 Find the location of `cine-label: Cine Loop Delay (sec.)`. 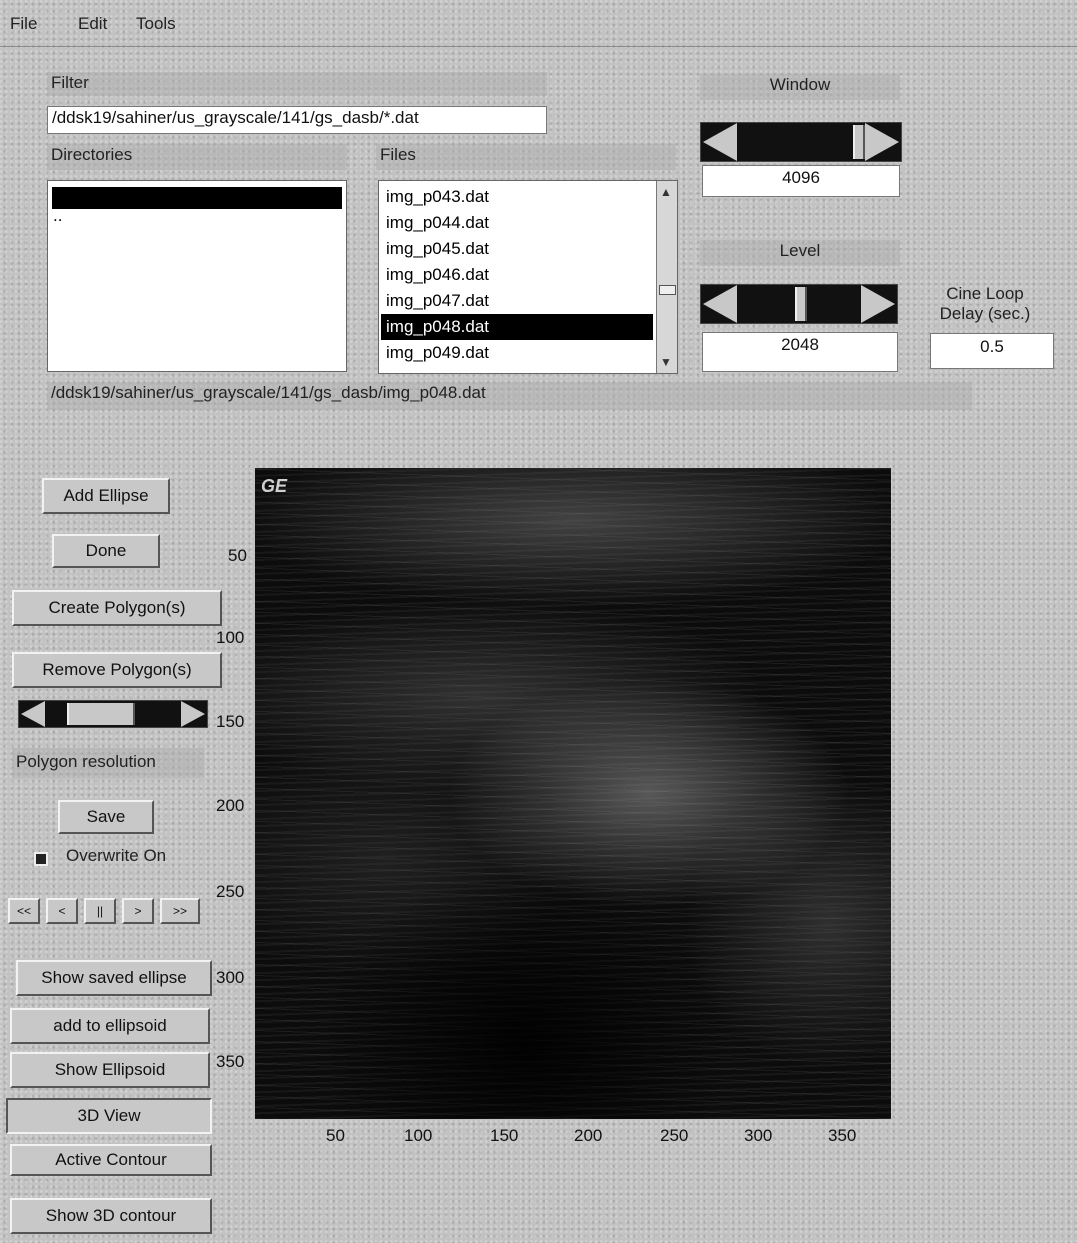

cine-label: Cine Loop Delay (sec.) is located at coordinates (985, 304).